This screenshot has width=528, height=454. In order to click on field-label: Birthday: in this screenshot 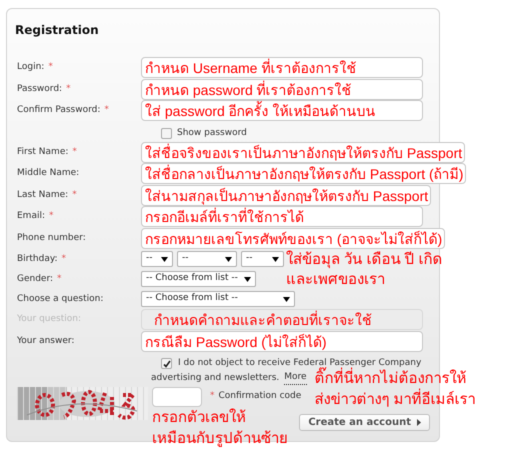, I will do `click(37, 259)`.